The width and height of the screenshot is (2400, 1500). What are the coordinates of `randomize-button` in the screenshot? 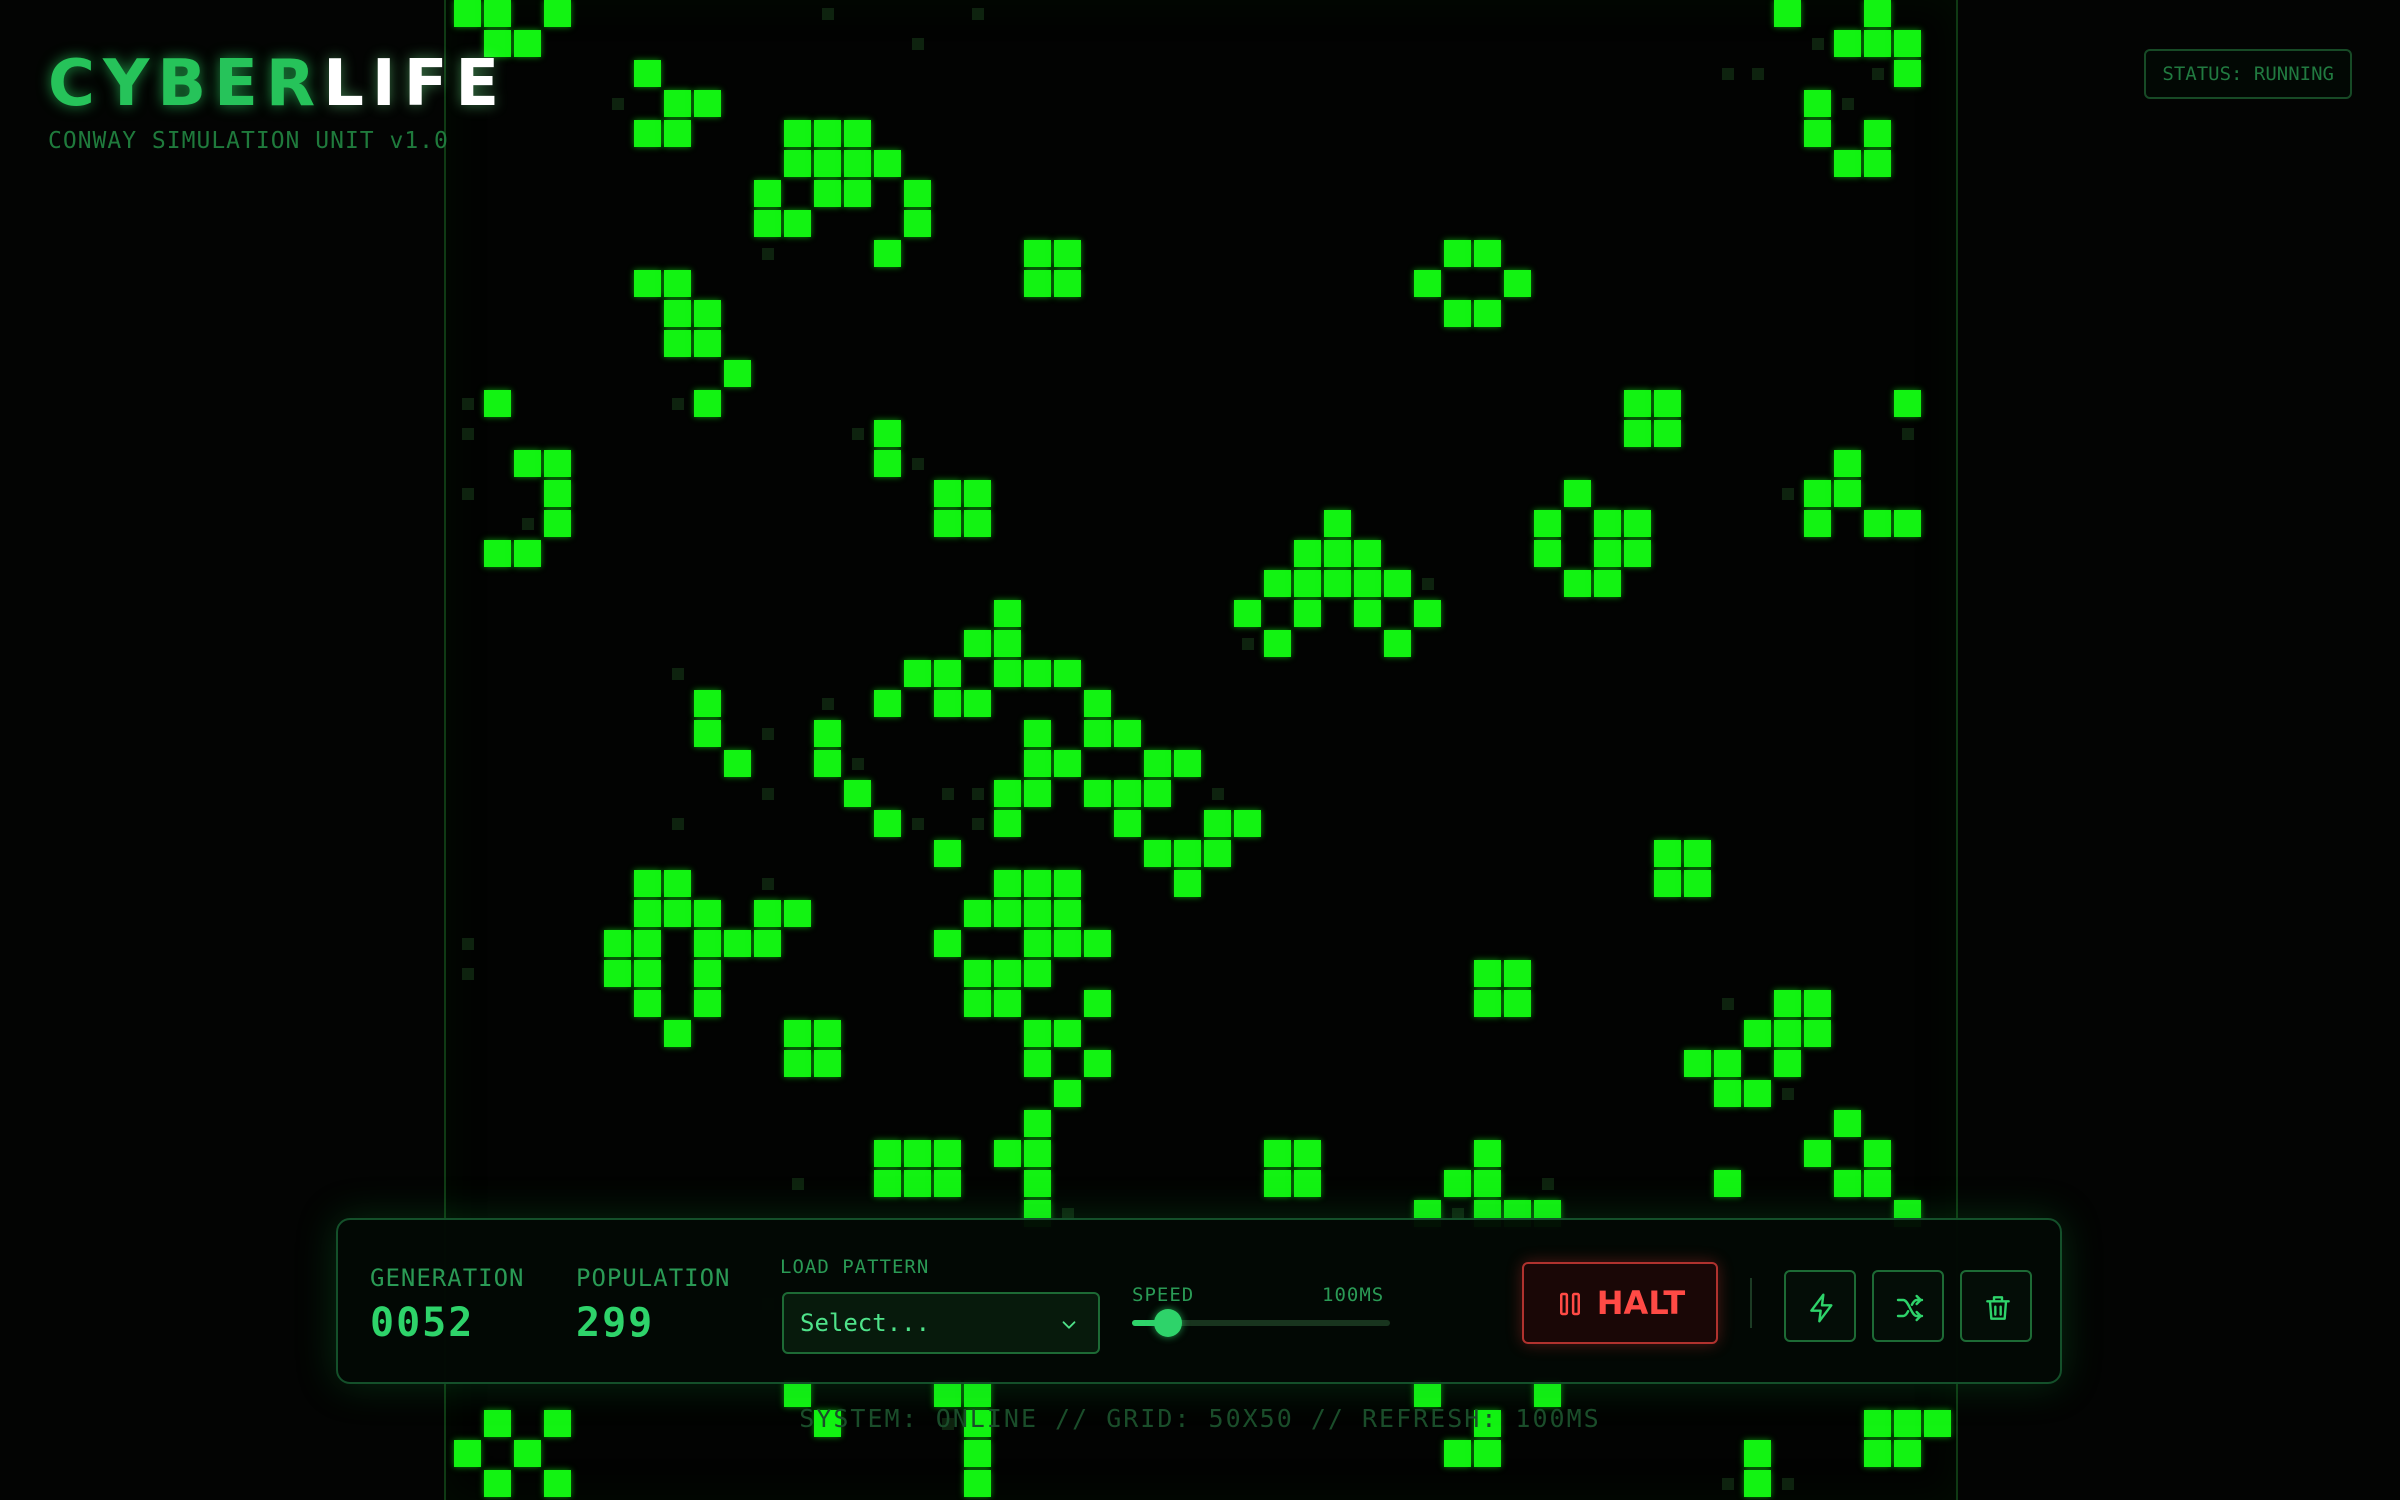 It's located at (1908, 1306).